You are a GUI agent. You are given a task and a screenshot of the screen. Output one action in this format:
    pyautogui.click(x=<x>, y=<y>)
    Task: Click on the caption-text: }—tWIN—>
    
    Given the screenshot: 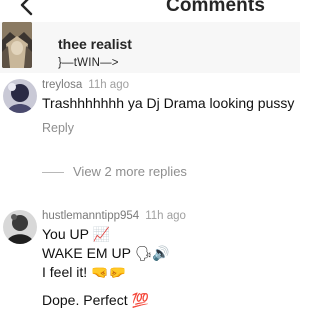 What is the action you would take?
    pyautogui.click(x=88, y=63)
    